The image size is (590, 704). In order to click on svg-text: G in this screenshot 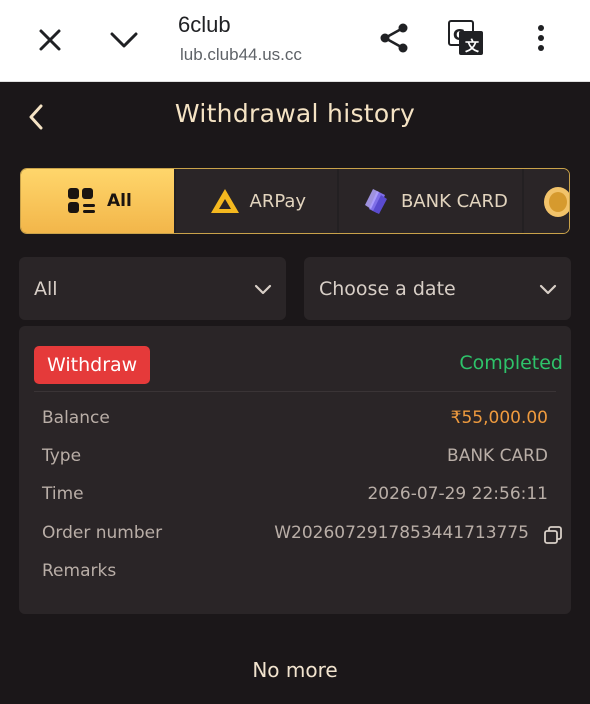, I will do `click(459, 35)`.